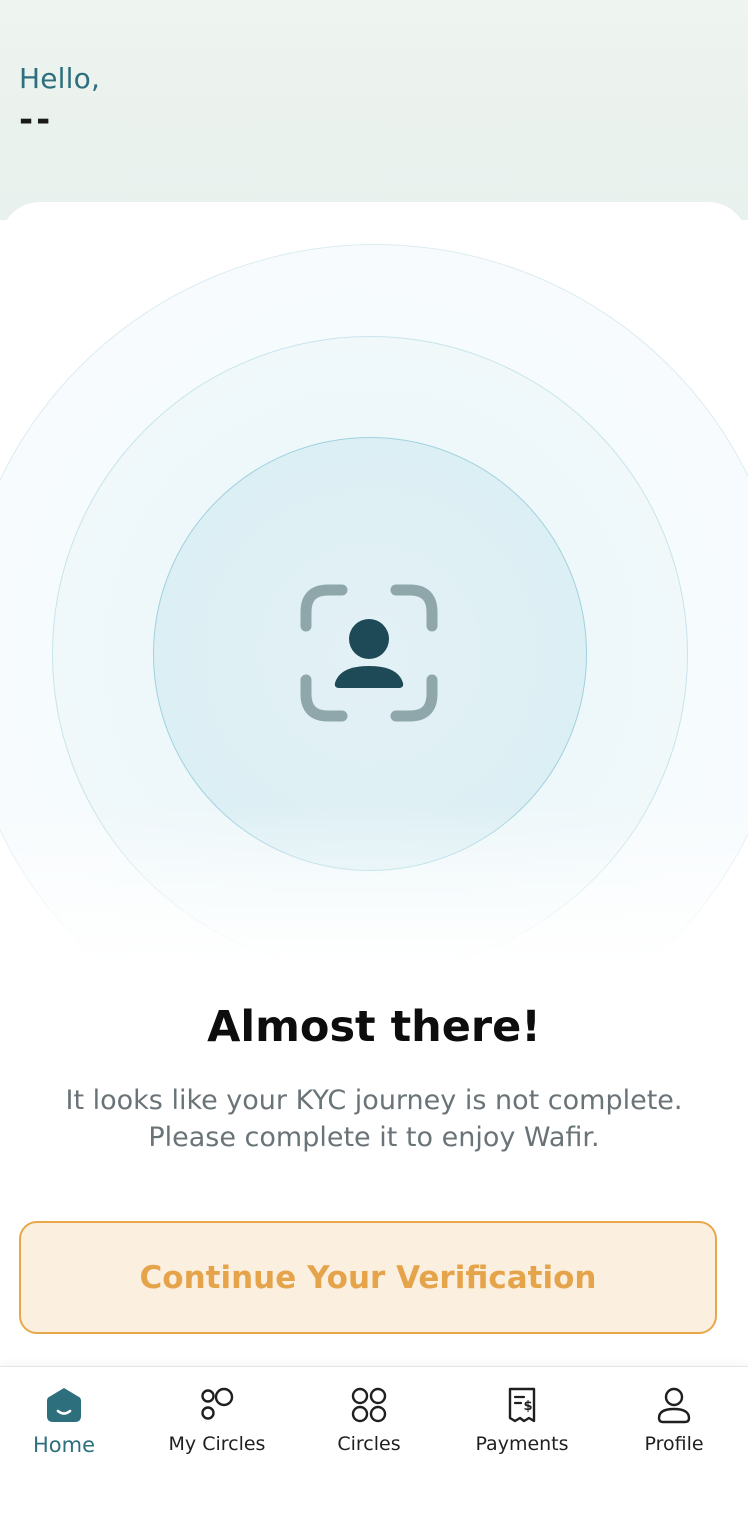 The width and height of the screenshot is (748, 1531). I want to click on nav-label-home: Home, so click(63, 1445).